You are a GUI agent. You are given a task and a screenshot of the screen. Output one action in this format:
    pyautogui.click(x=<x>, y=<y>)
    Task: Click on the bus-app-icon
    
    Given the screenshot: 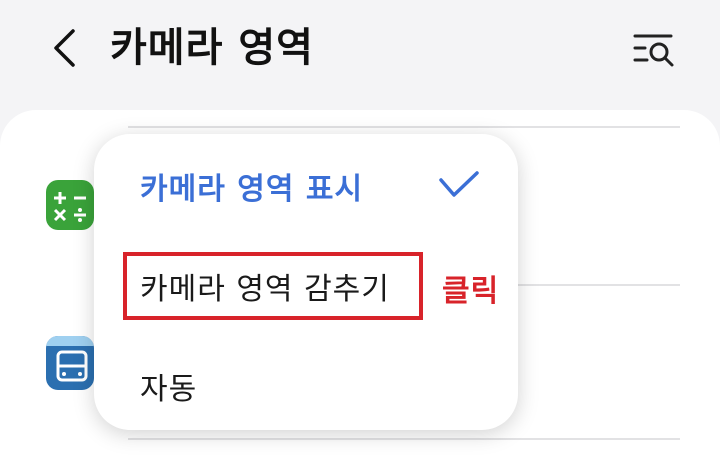 What is the action you would take?
    pyautogui.click(x=70, y=363)
    